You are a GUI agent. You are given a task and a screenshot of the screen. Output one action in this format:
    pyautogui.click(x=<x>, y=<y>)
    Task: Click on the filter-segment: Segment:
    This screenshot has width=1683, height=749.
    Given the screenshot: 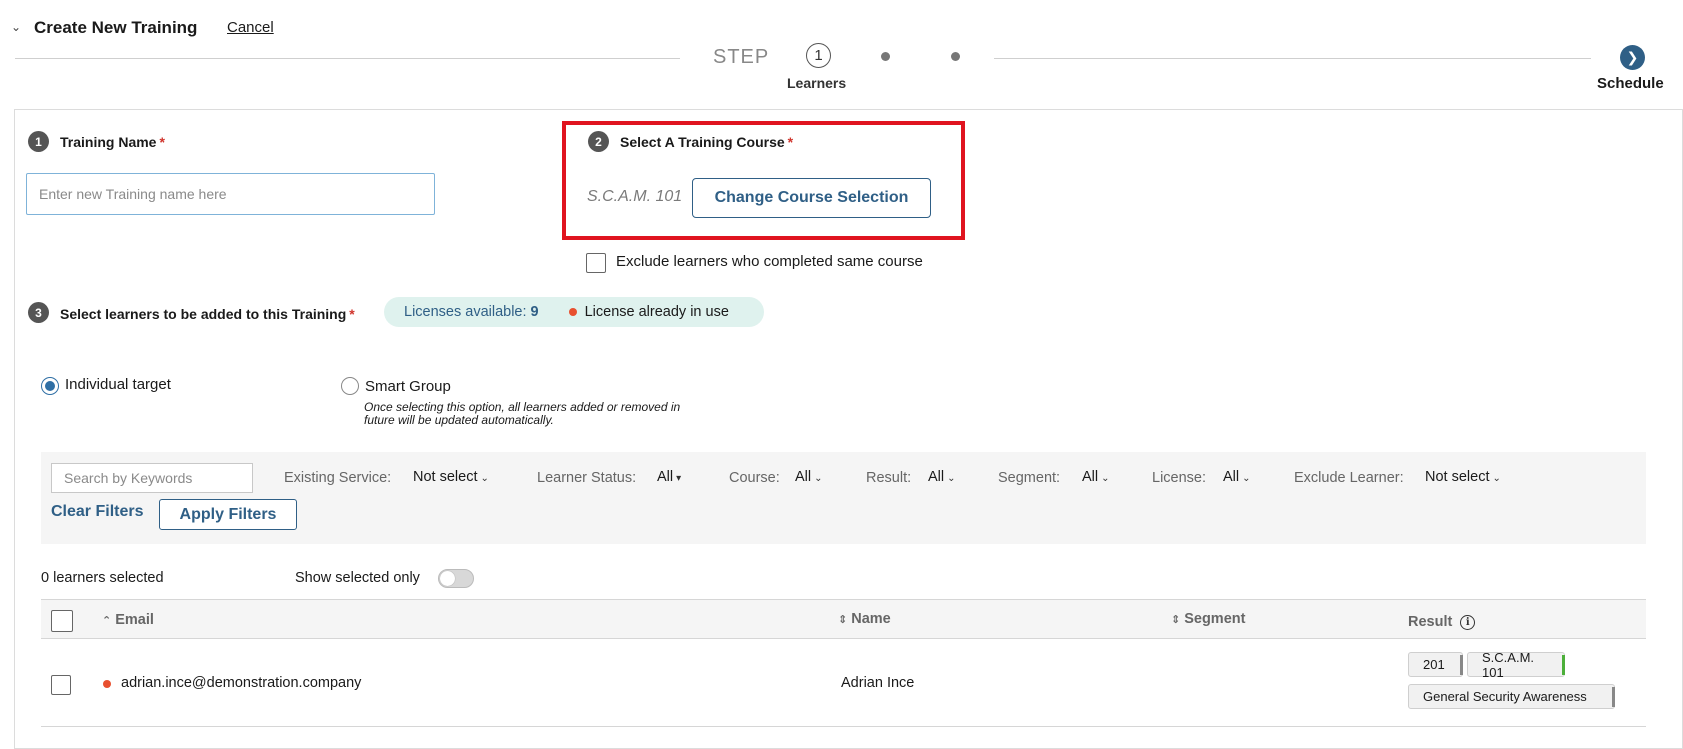 What is the action you would take?
    pyautogui.click(x=1029, y=478)
    